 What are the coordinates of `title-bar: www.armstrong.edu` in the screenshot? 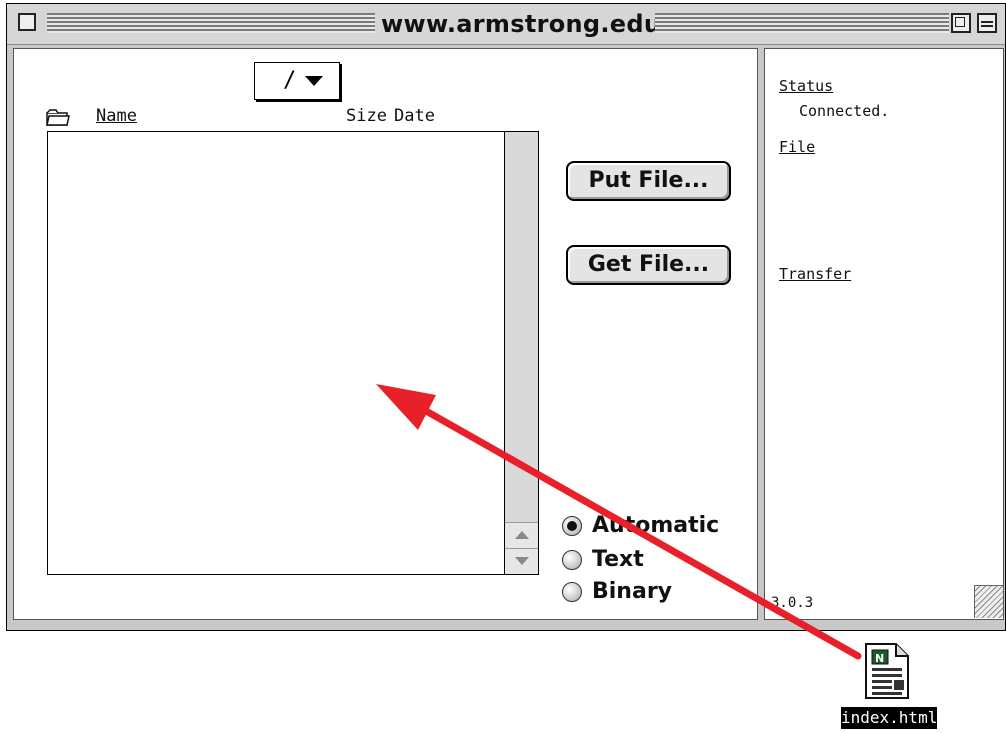 It's located at (506, 24).